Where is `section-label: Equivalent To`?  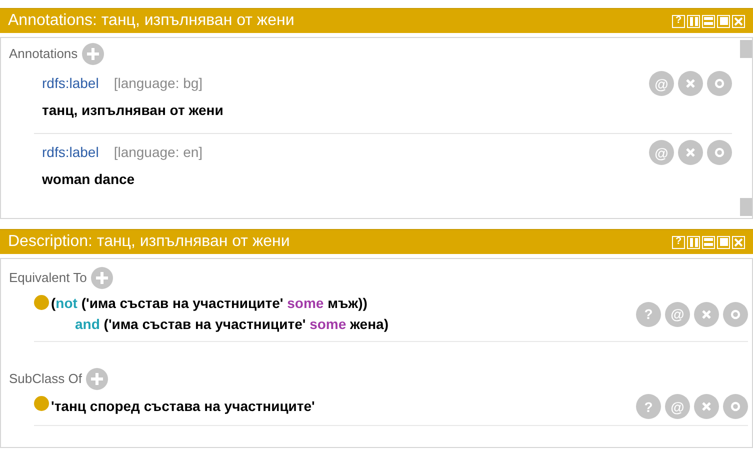
section-label: Equivalent To is located at coordinates (48, 278).